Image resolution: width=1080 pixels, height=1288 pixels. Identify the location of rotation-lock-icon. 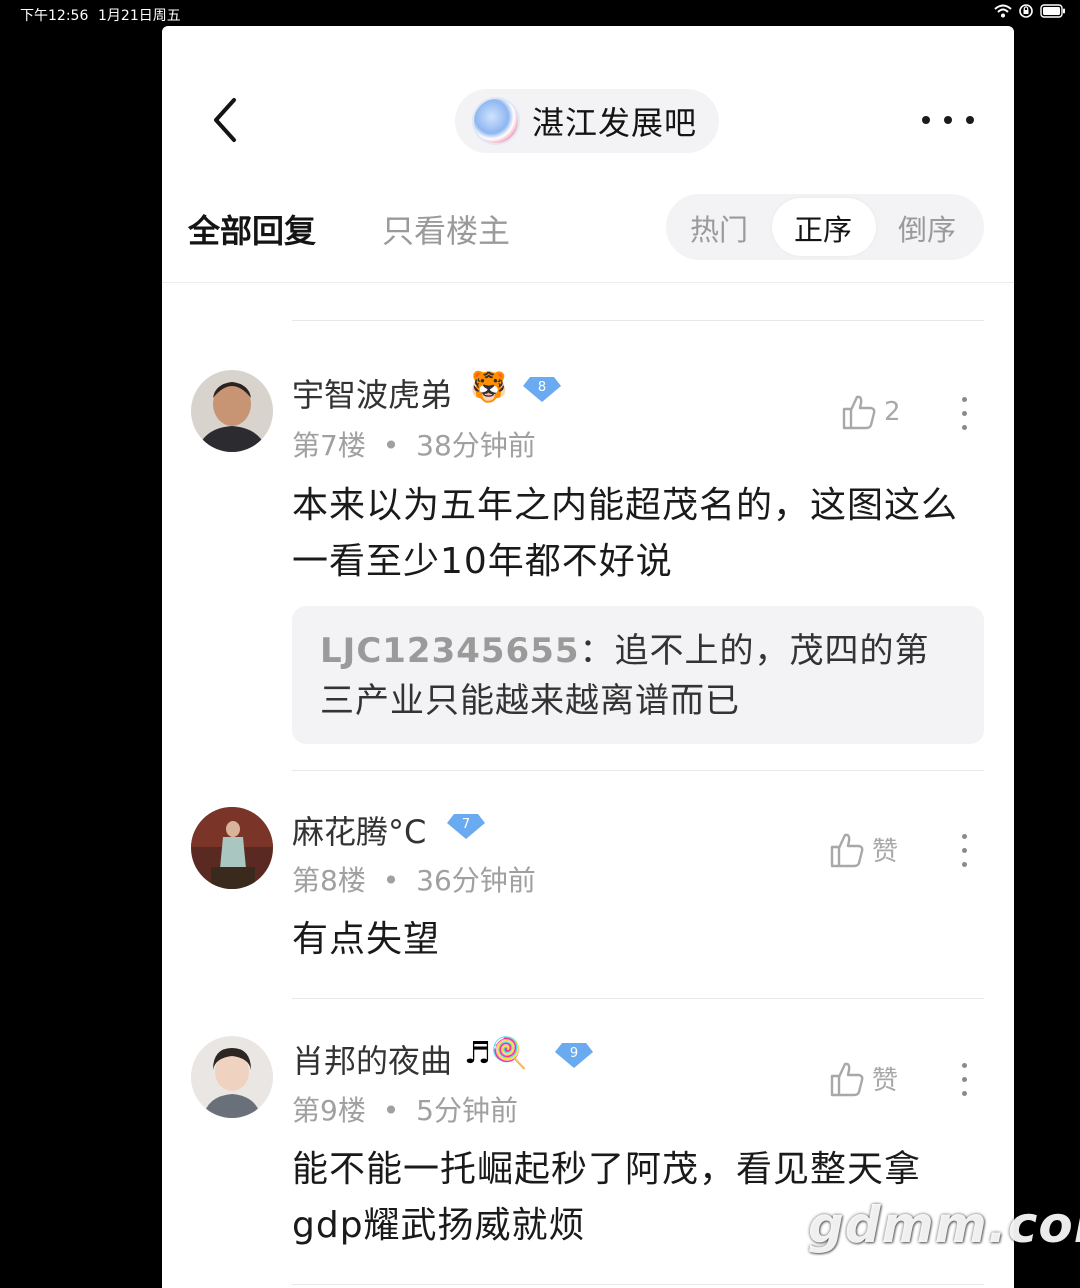
(1026, 11).